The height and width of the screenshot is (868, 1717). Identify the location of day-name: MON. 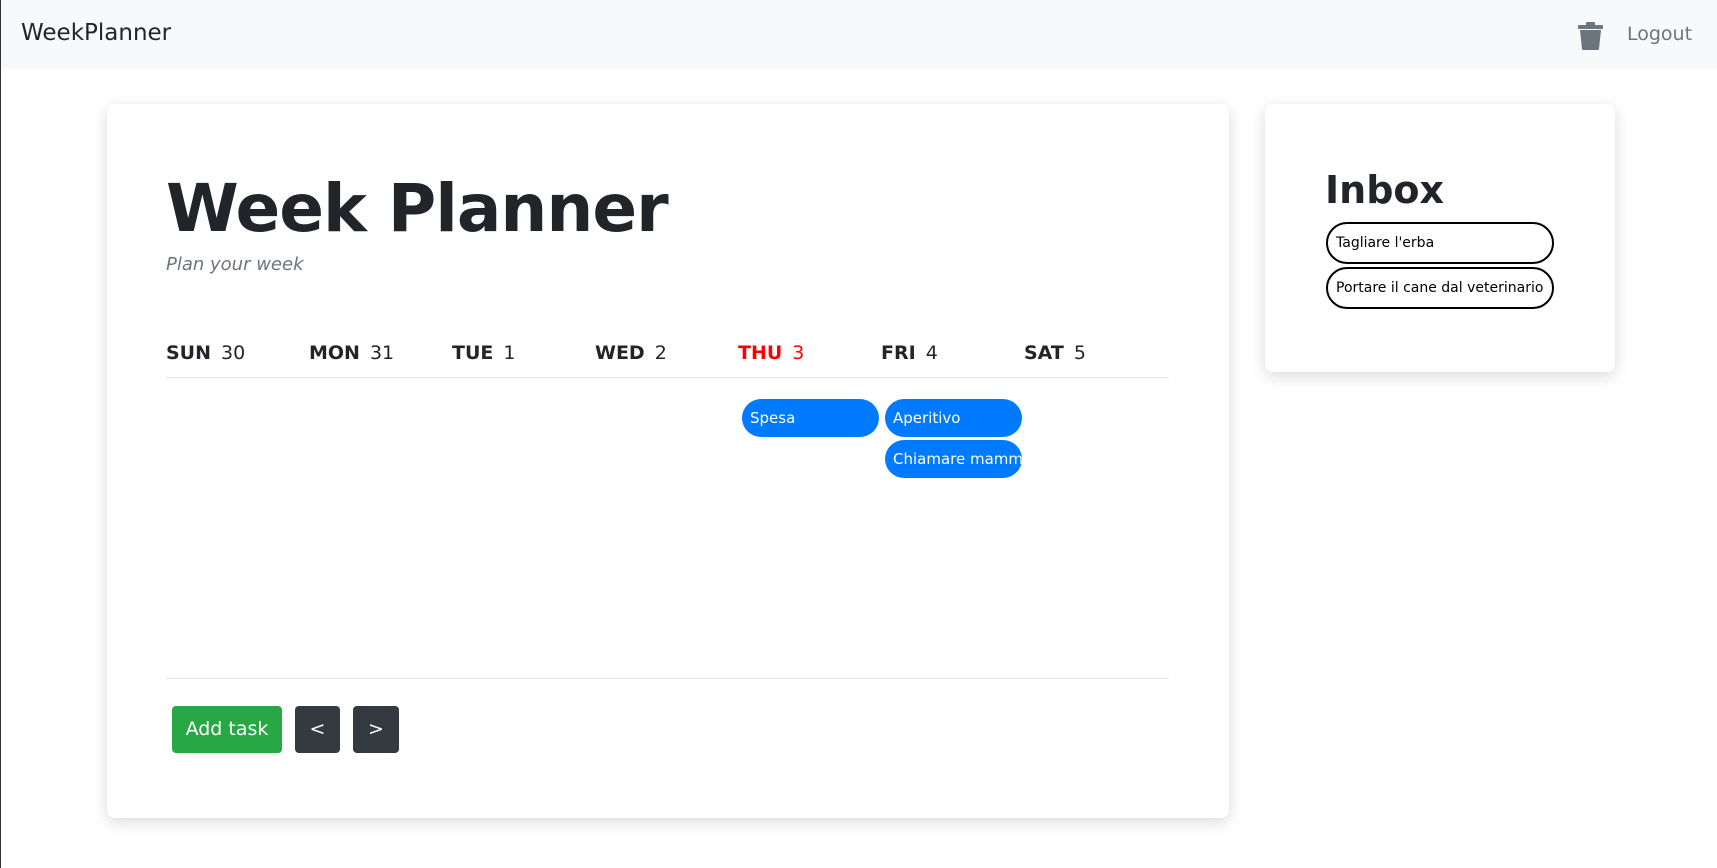
(334, 353).